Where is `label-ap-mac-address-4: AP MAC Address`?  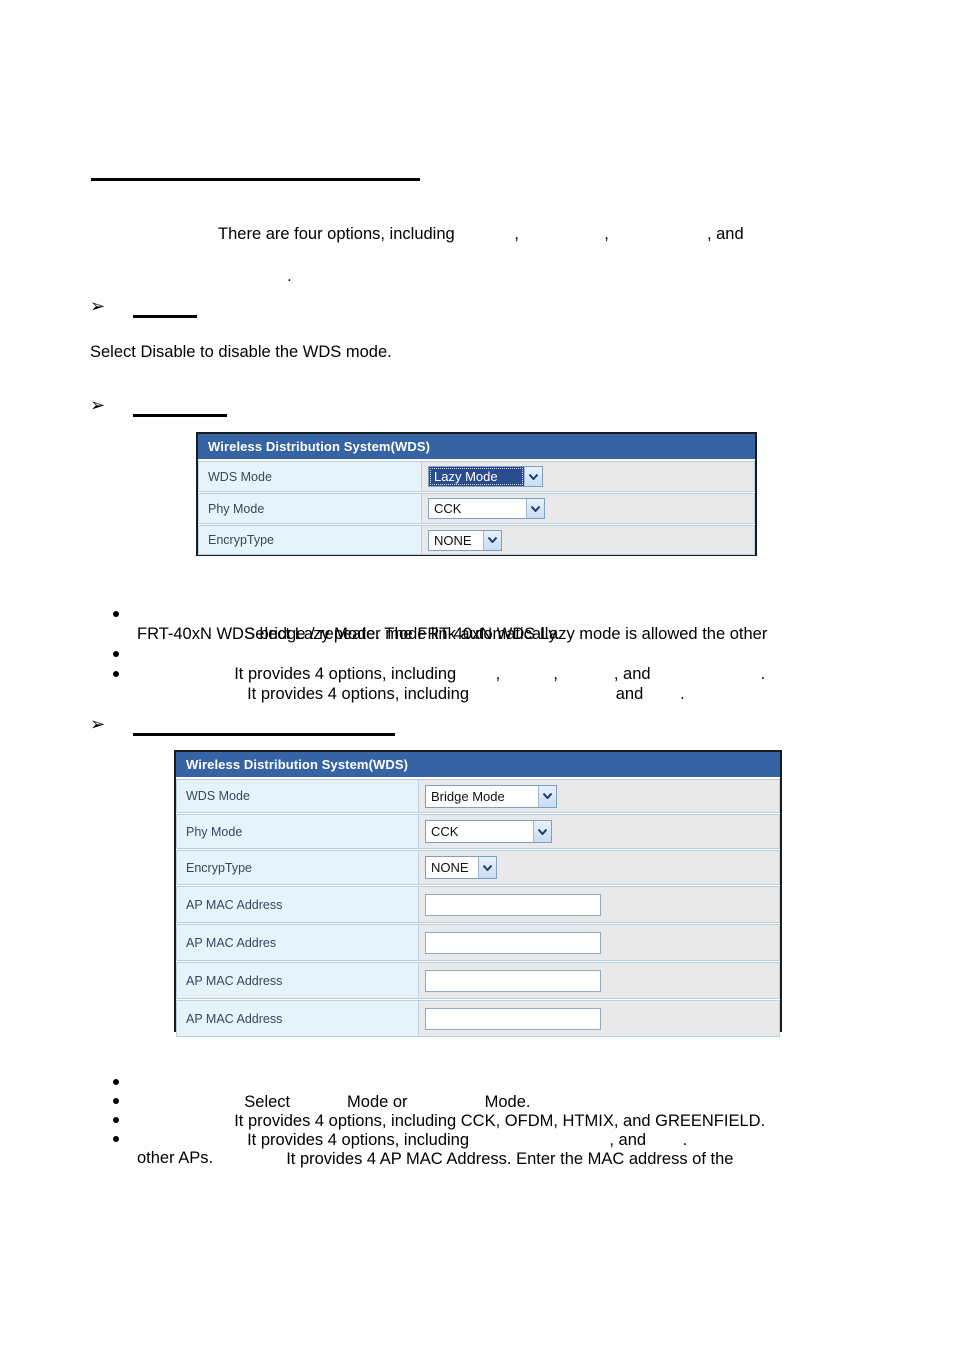 label-ap-mac-address-4: AP MAC Address is located at coordinates (297, 1018).